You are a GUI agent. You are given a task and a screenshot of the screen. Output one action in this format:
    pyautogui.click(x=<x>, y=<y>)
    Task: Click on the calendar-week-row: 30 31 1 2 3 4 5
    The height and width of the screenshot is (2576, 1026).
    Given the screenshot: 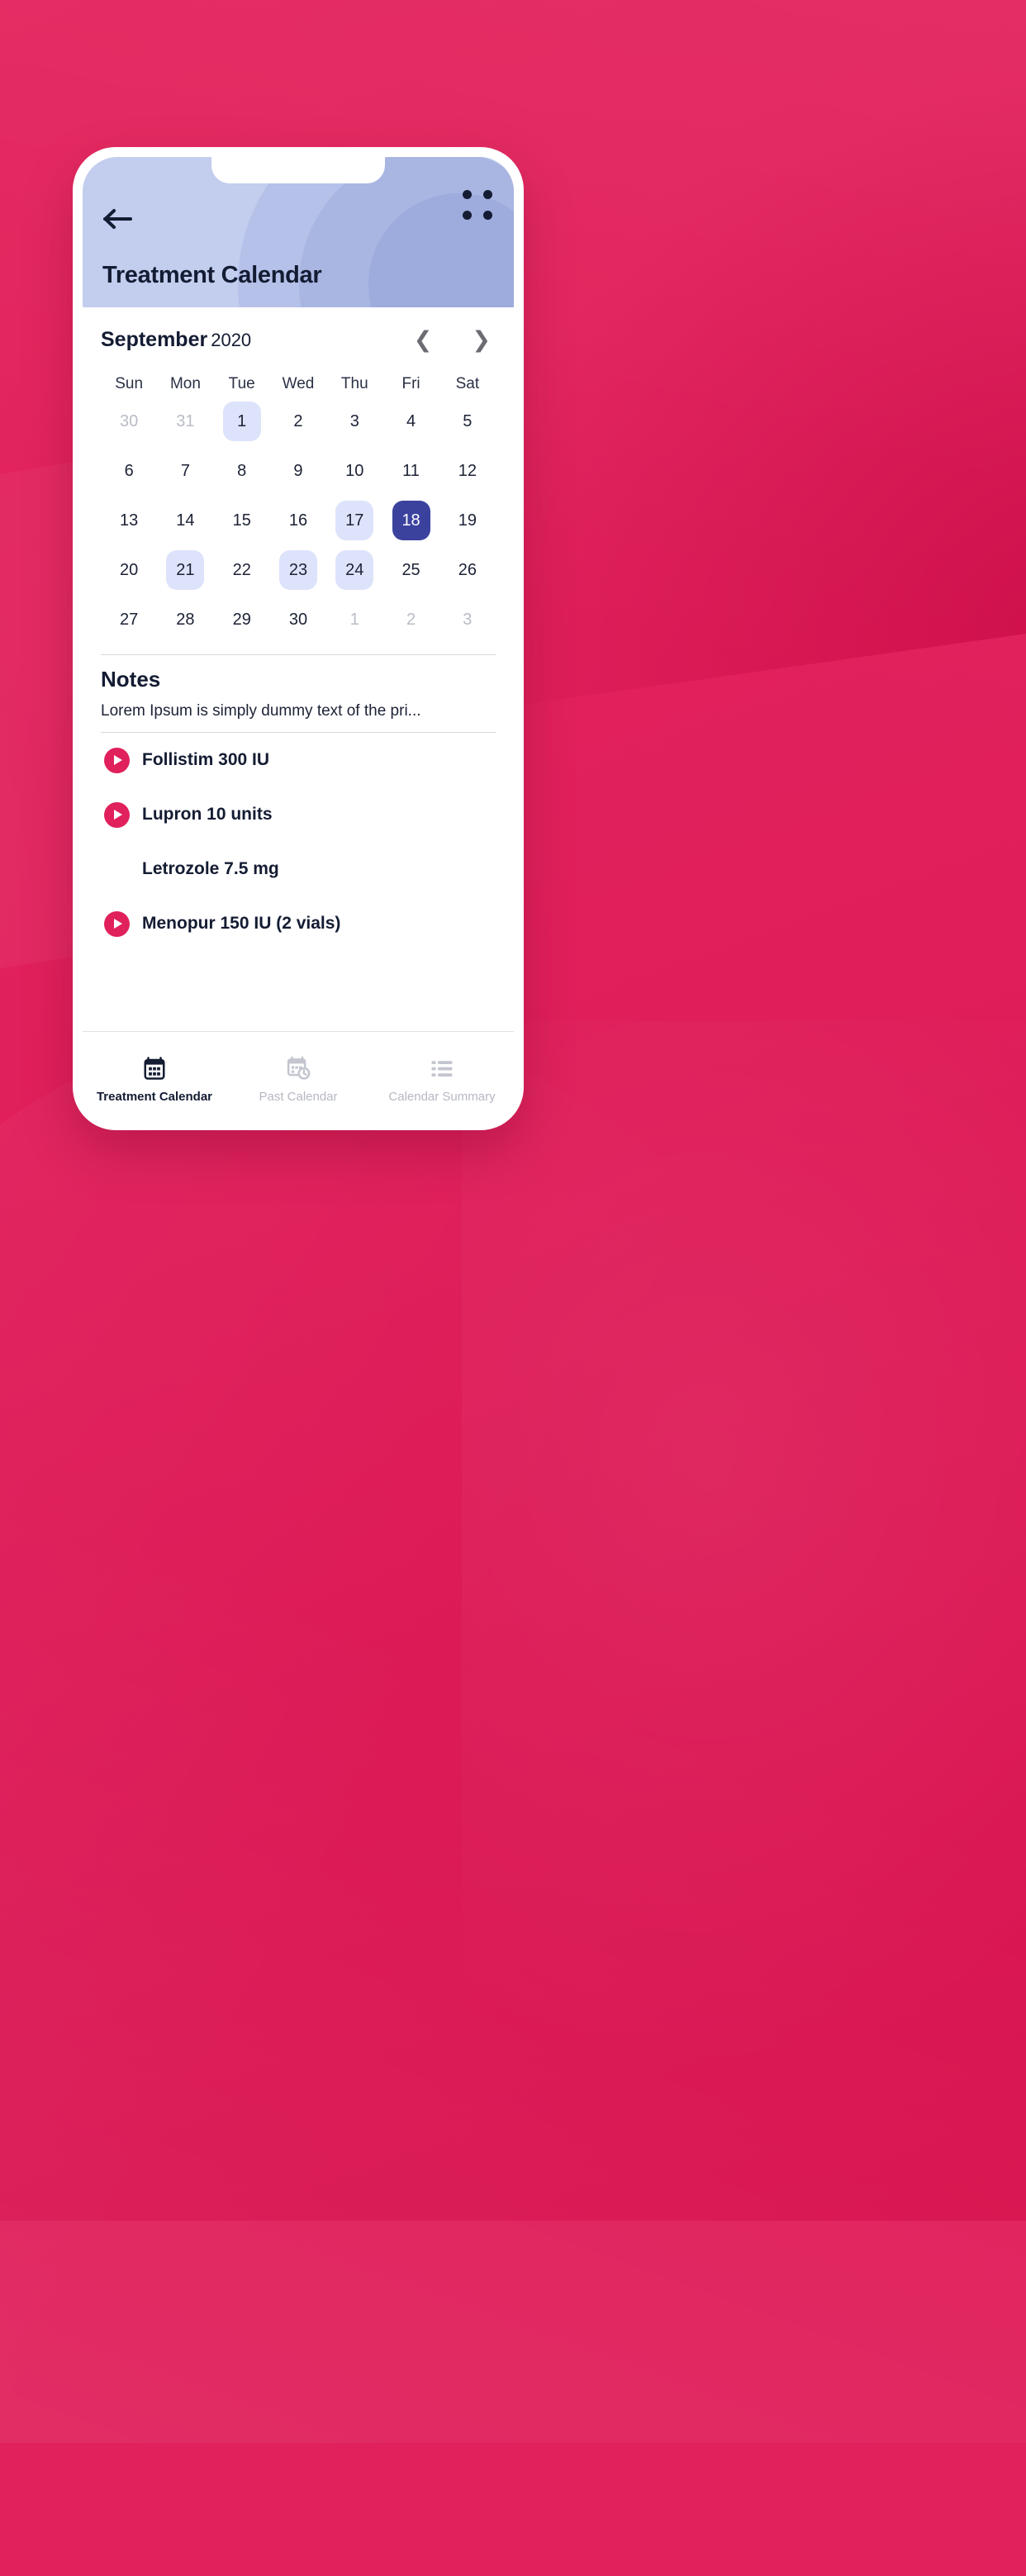 What is the action you would take?
    pyautogui.click(x=298, y=421)
    